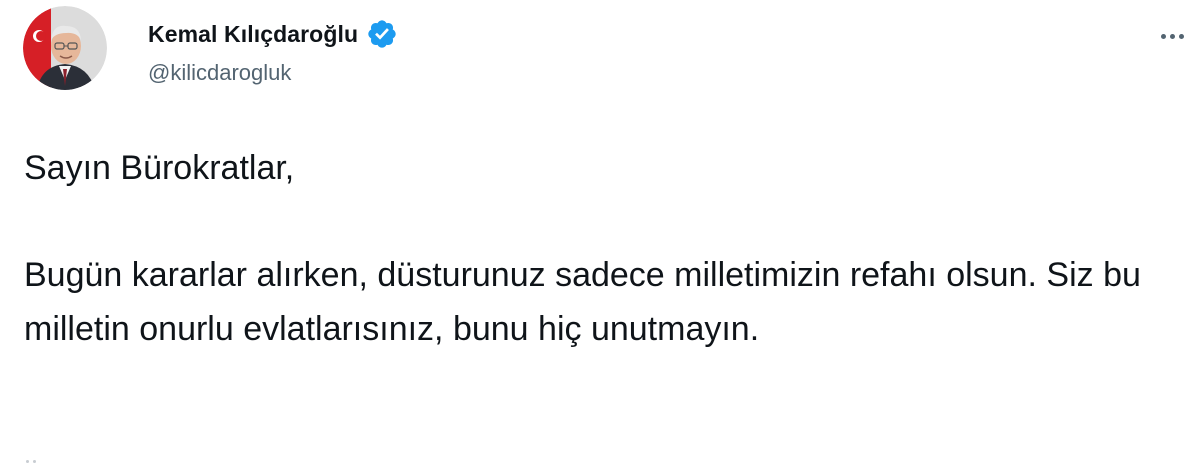 This screenshot has height=467, width=1200. What do you see at coordinates (382, 34) in the screenshot?
I see `verified-badge-icon` at bounding box center [382, 34].